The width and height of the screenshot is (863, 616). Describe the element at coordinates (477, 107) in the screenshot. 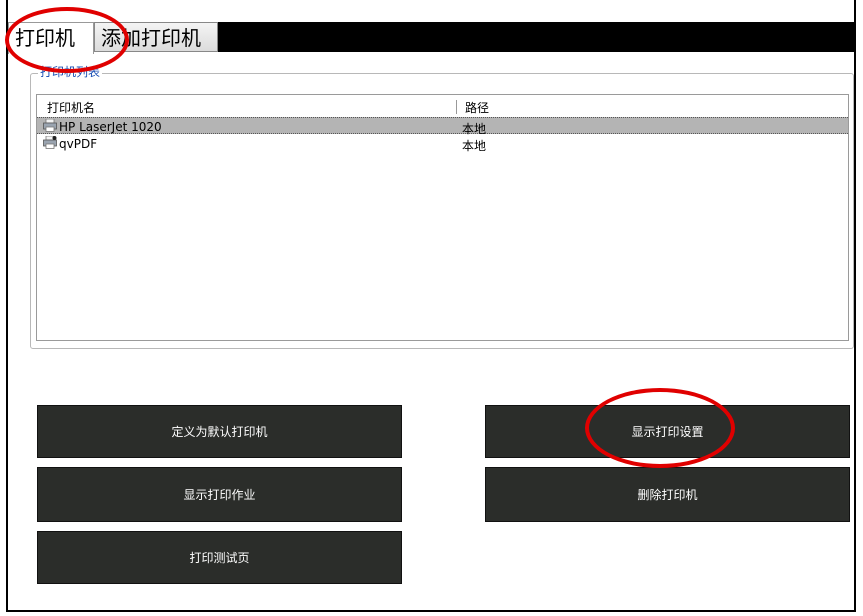

I see `column-header-path: 路径` at that location.